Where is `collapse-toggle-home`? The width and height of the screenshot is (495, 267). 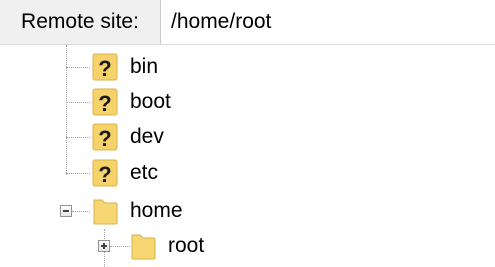
collapse-toggle-home is located at coordinates (66, 211).